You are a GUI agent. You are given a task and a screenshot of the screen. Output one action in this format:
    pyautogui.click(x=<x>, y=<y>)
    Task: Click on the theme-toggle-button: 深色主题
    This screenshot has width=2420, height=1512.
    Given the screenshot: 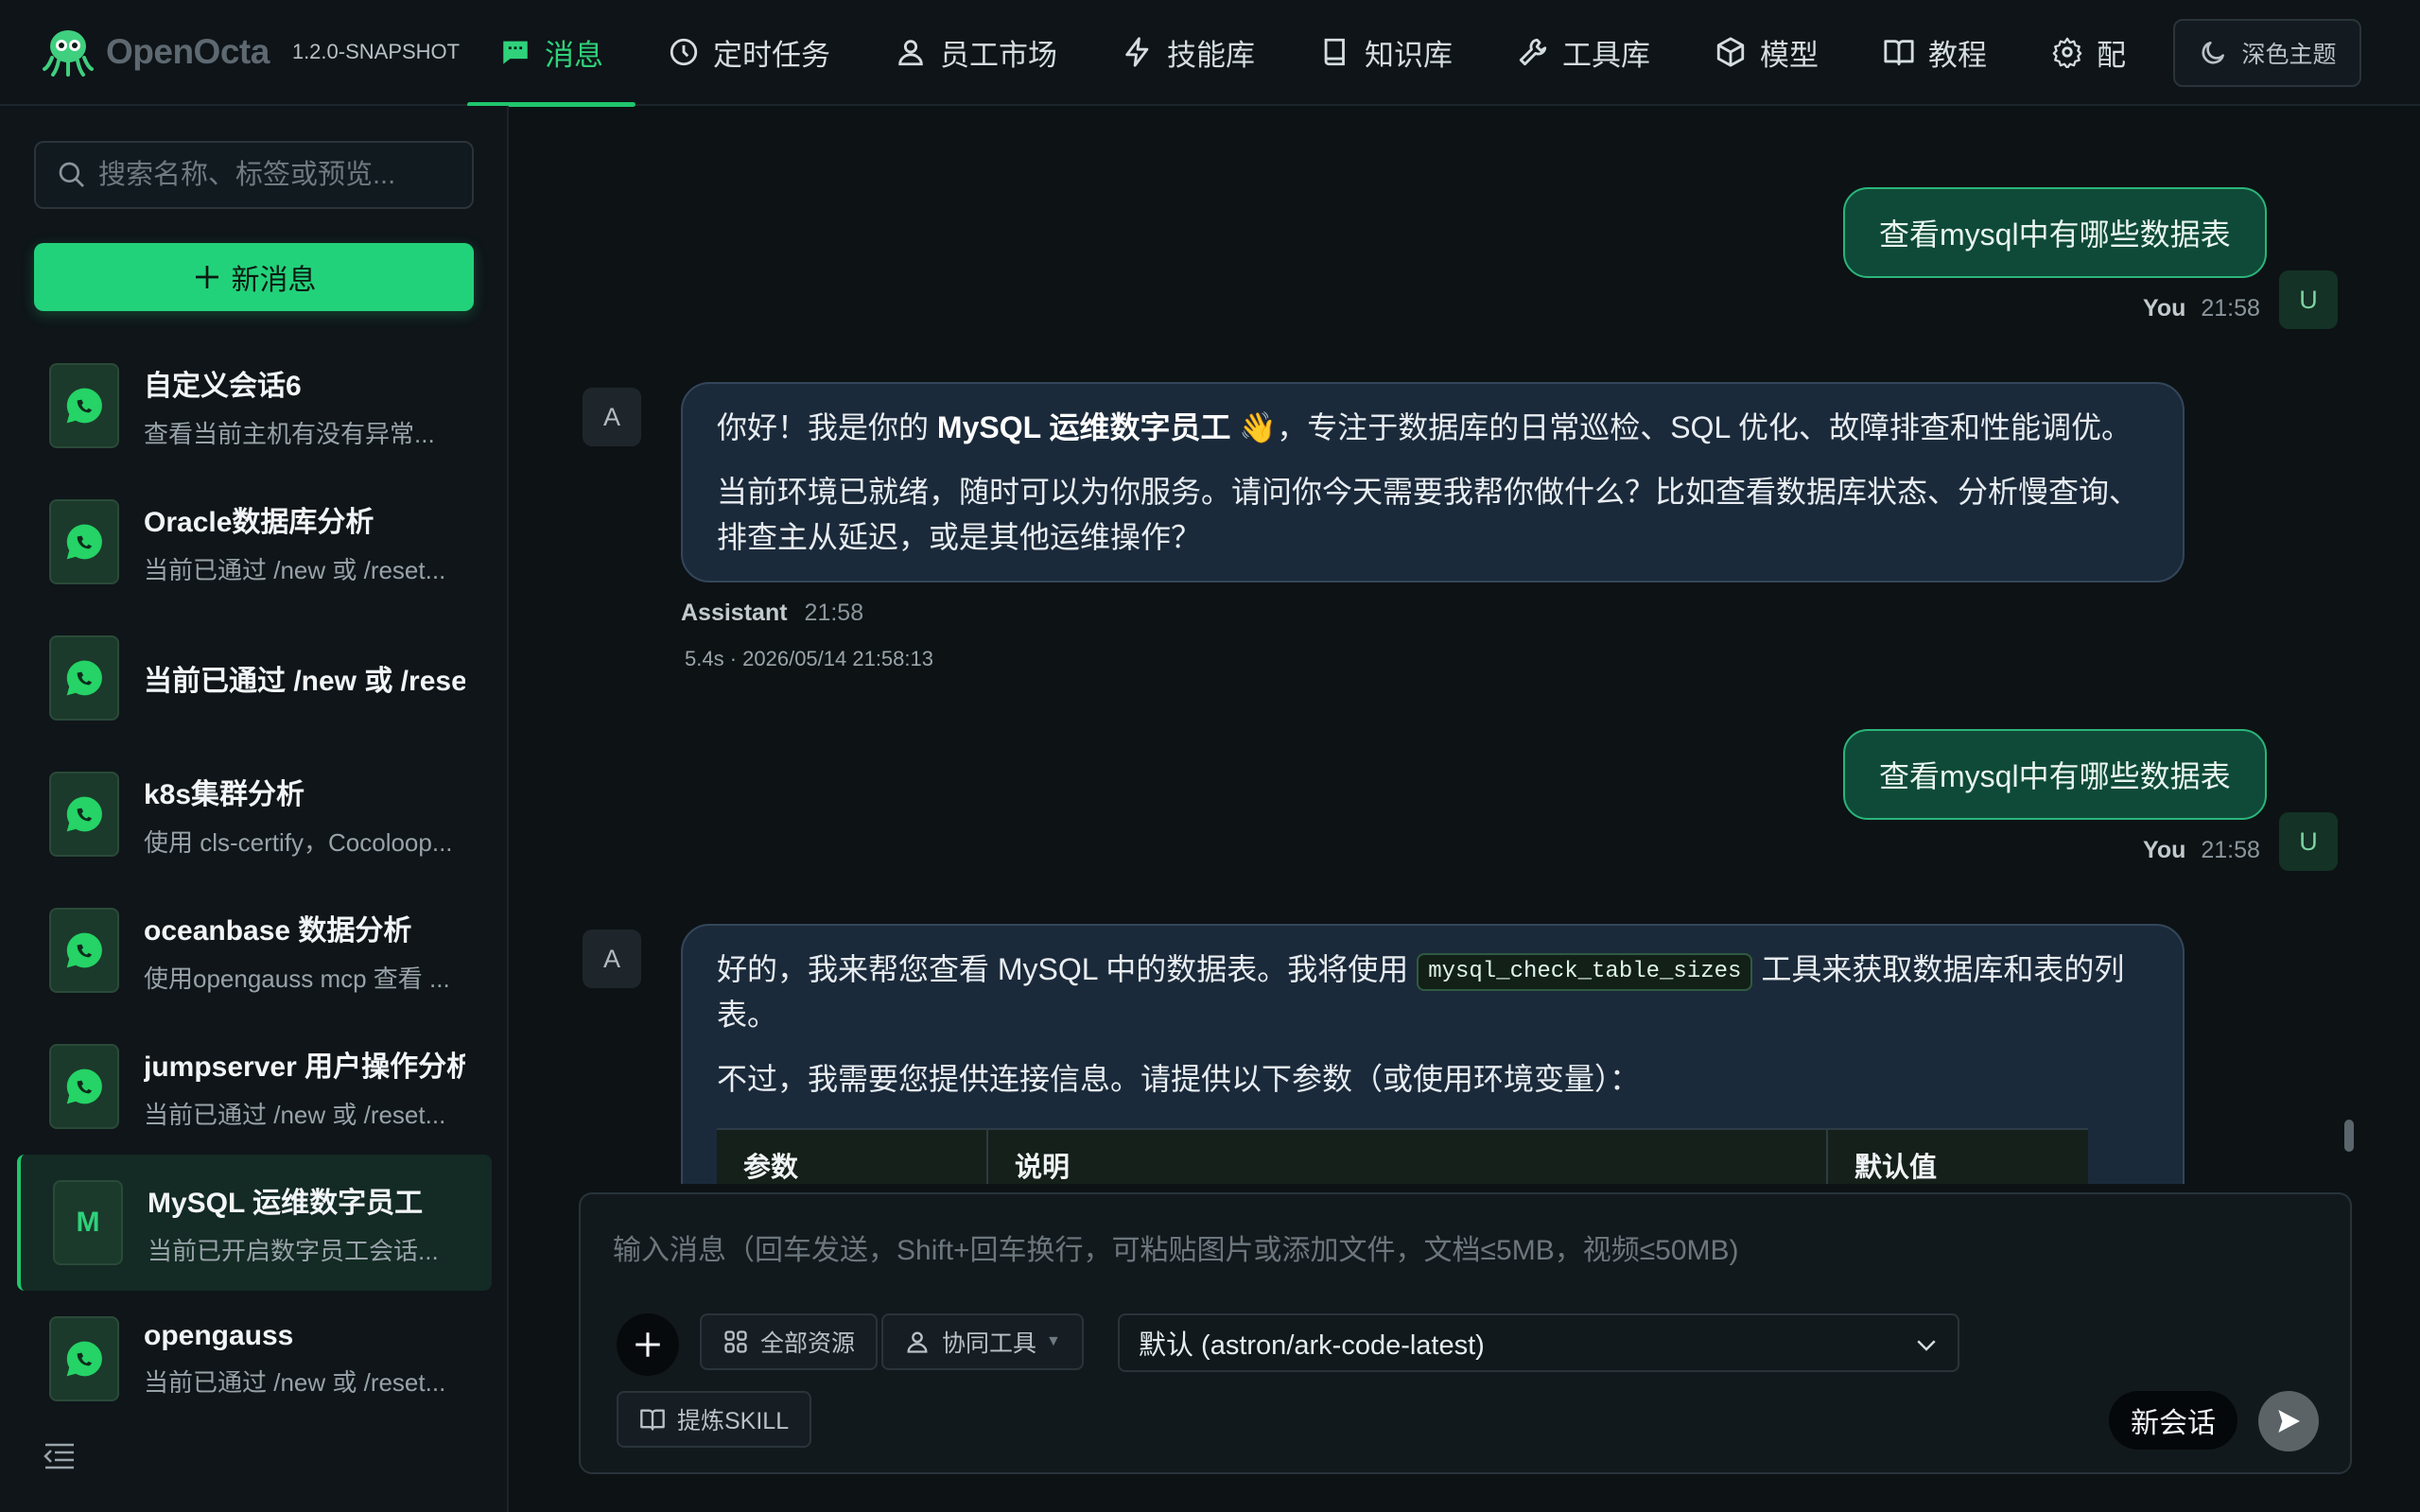 What is the action you would take?
    pyautogui.click(x=2267, y=53)
    